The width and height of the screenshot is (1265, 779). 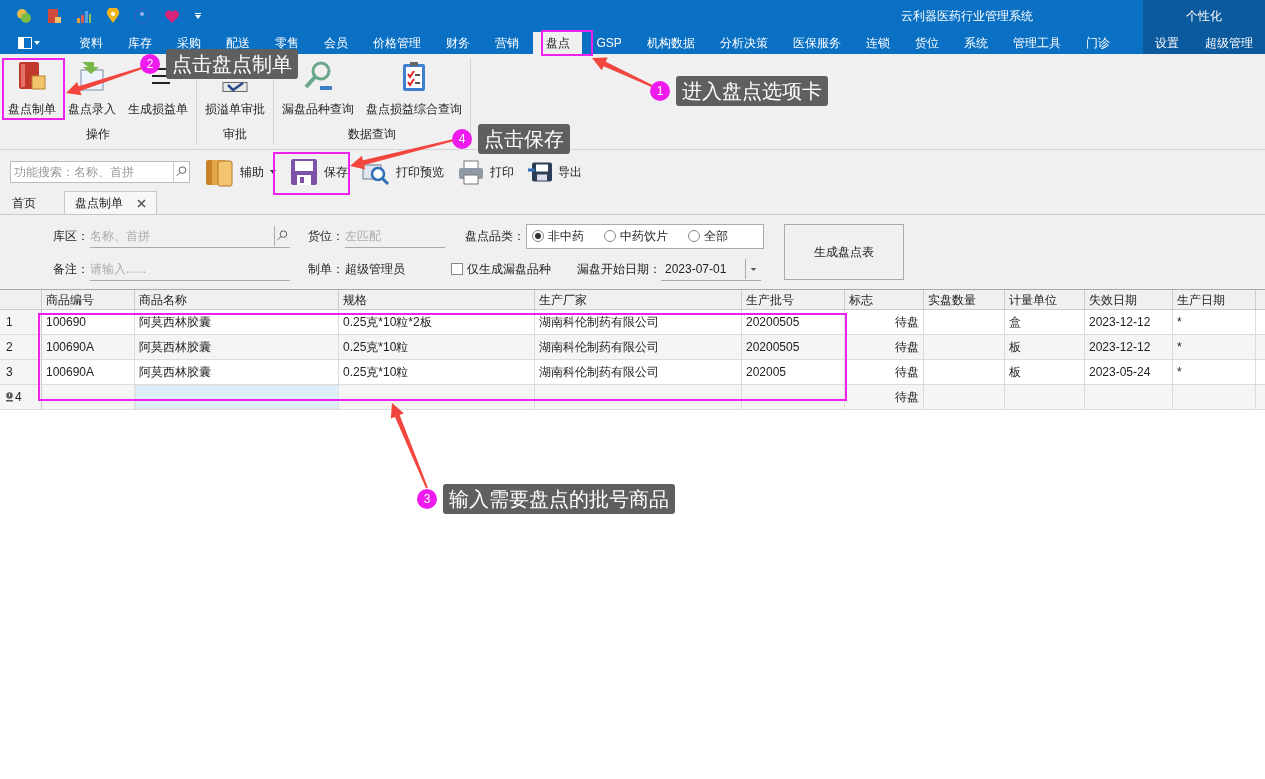 I want to click on field-label: 备注：, so click(x=71, y=269).